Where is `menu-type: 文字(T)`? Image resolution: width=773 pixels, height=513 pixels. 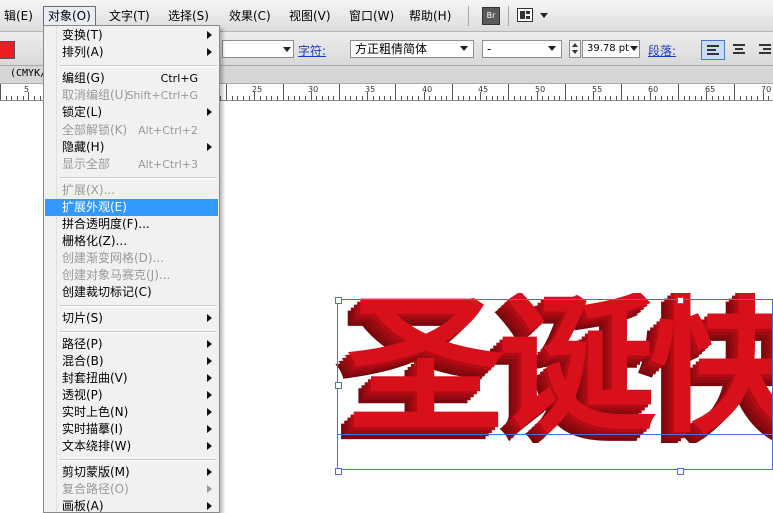 menu-type: 文字(T) is located at coordinates (129, 16).